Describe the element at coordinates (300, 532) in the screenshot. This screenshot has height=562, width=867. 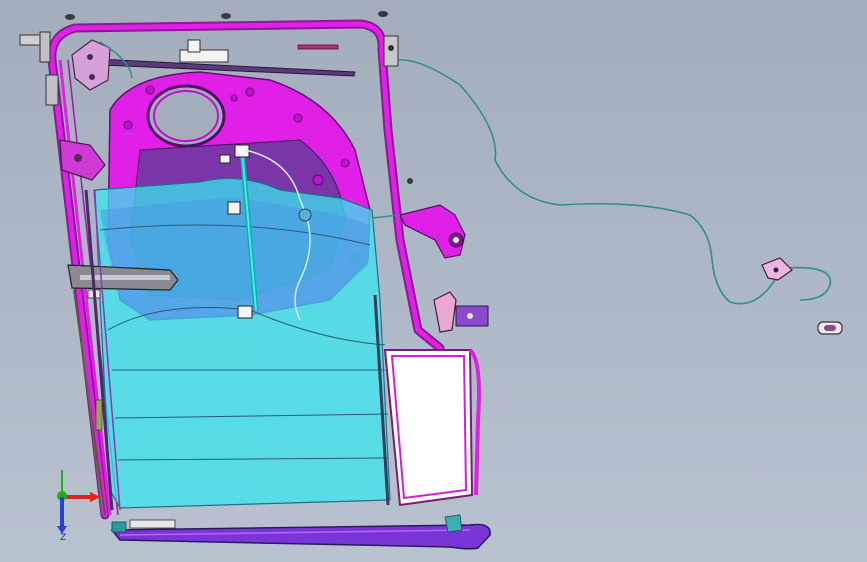
I see `bottom-sill-rail` at that location.